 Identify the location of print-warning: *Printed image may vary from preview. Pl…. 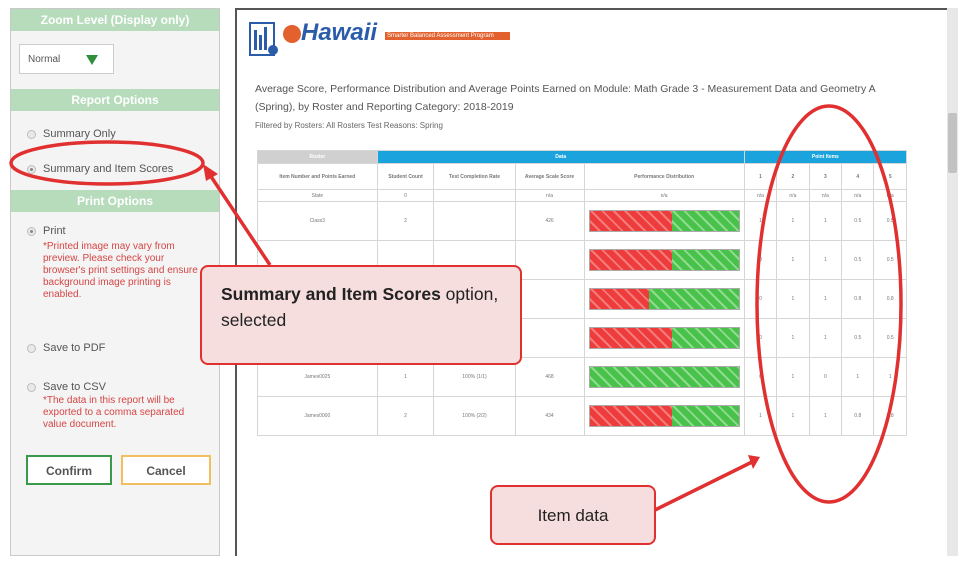
(120, 270).